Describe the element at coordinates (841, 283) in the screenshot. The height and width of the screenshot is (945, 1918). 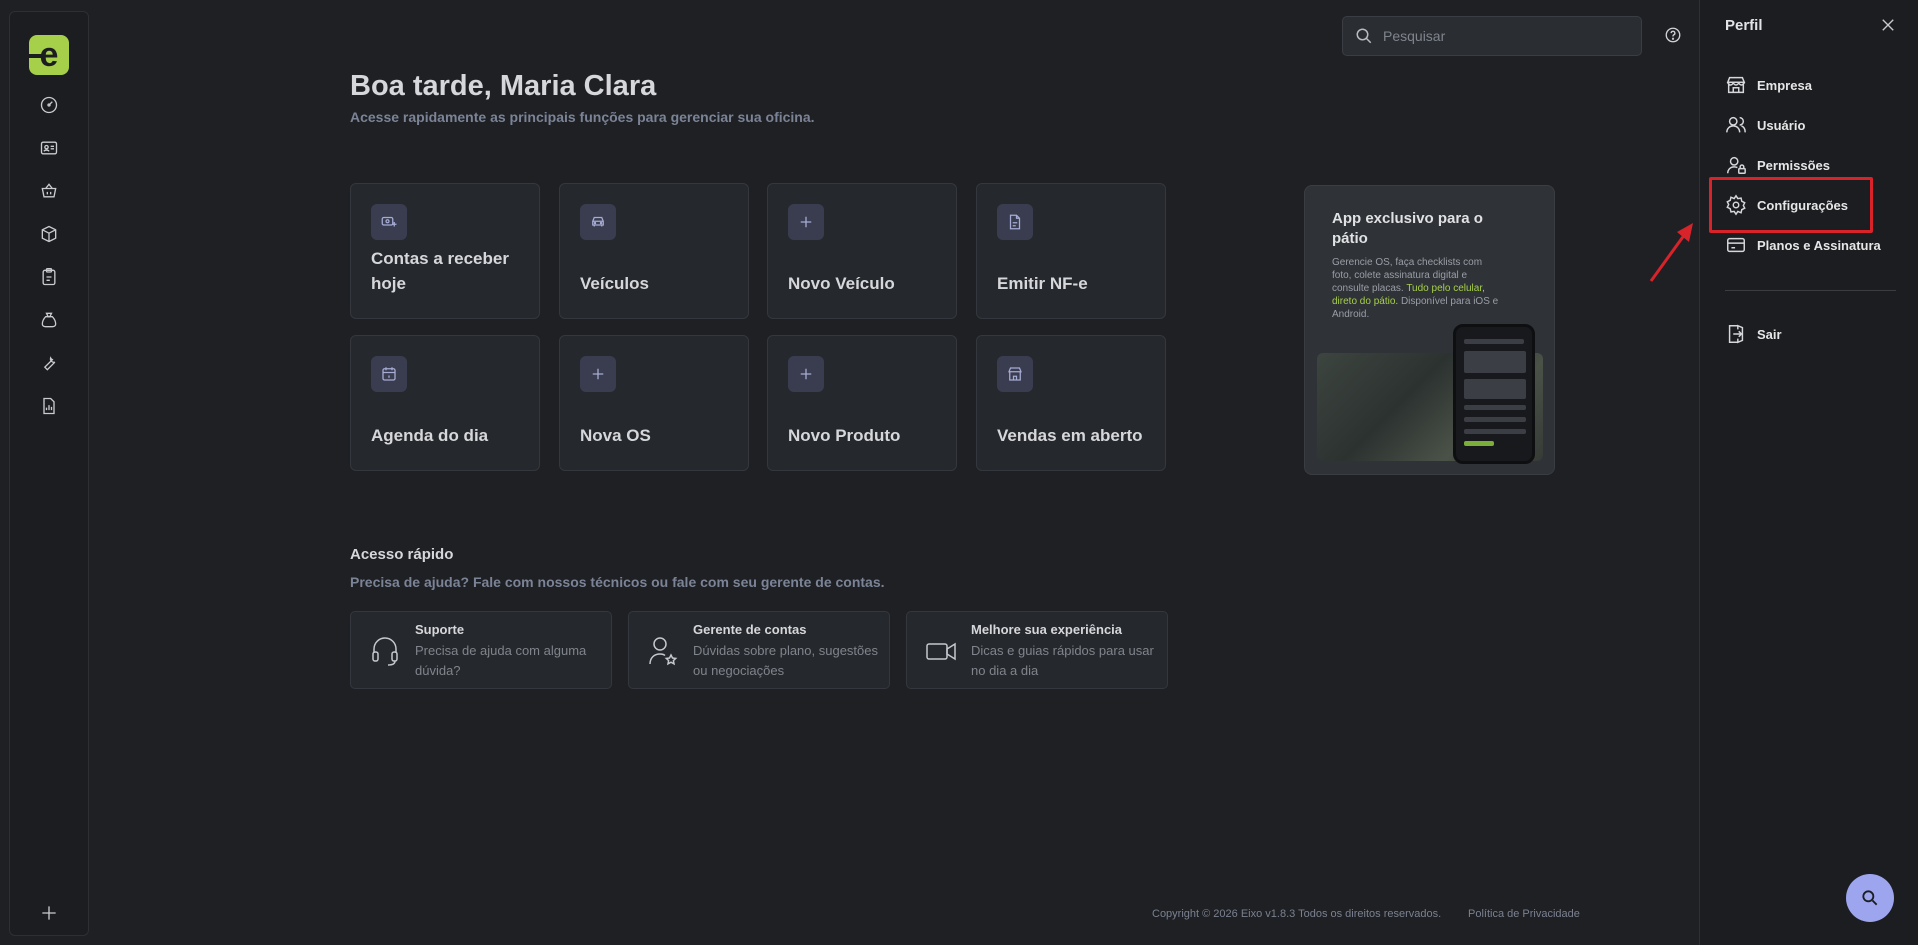
I see `shortcut-label: Novo Veículo` at that location.